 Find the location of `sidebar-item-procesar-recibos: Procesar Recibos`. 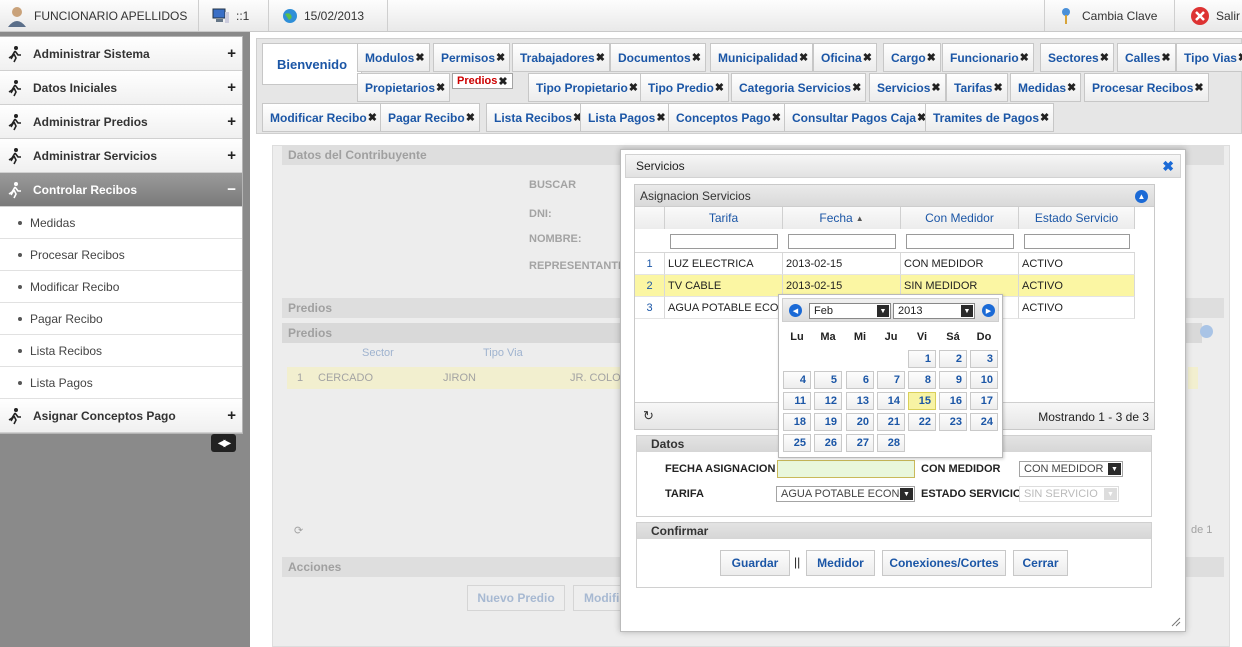

sidebar-item-procesar-recibos: Procesar Recibos is located at coordinates (121, 255).